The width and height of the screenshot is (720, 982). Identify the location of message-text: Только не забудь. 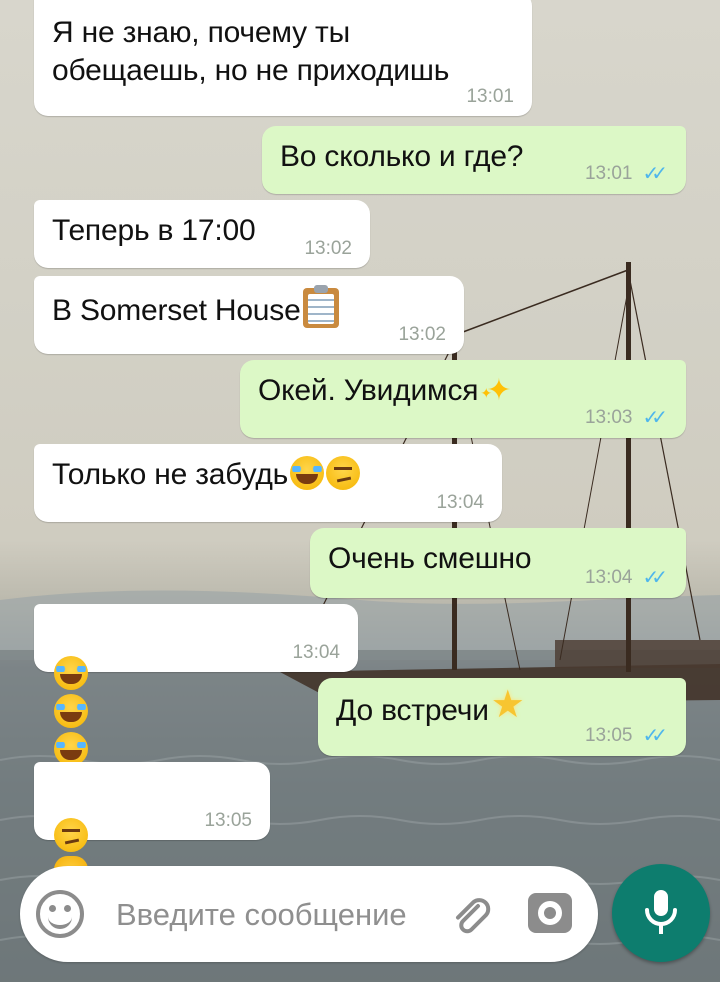
(268, 475).